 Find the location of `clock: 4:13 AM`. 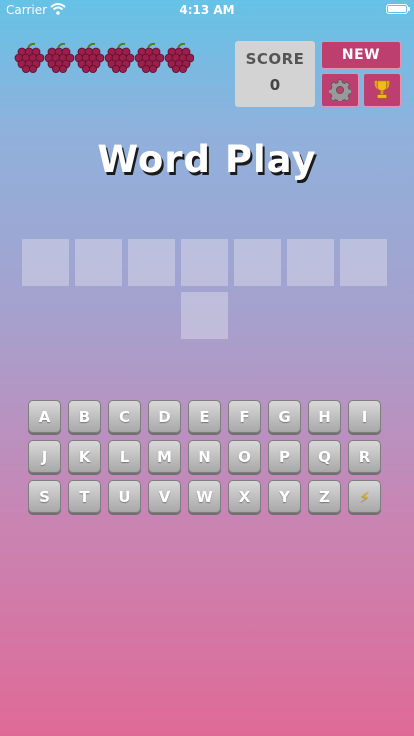

clock: 4:13 AM is located at coordinates (207, 10).